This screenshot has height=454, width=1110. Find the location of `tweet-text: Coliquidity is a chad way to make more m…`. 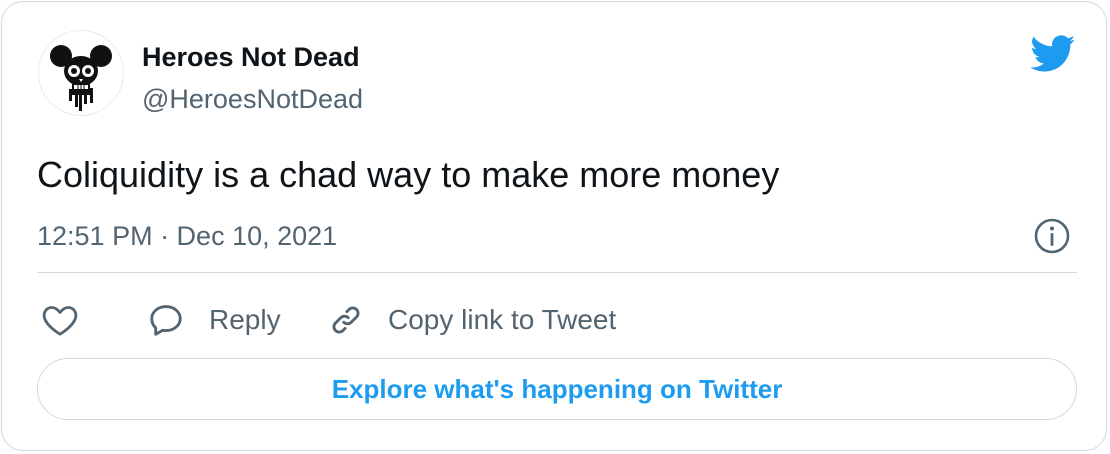

tweet-text: Coliquidity is a chad way to make more m… is located at coordinates (408, 174).